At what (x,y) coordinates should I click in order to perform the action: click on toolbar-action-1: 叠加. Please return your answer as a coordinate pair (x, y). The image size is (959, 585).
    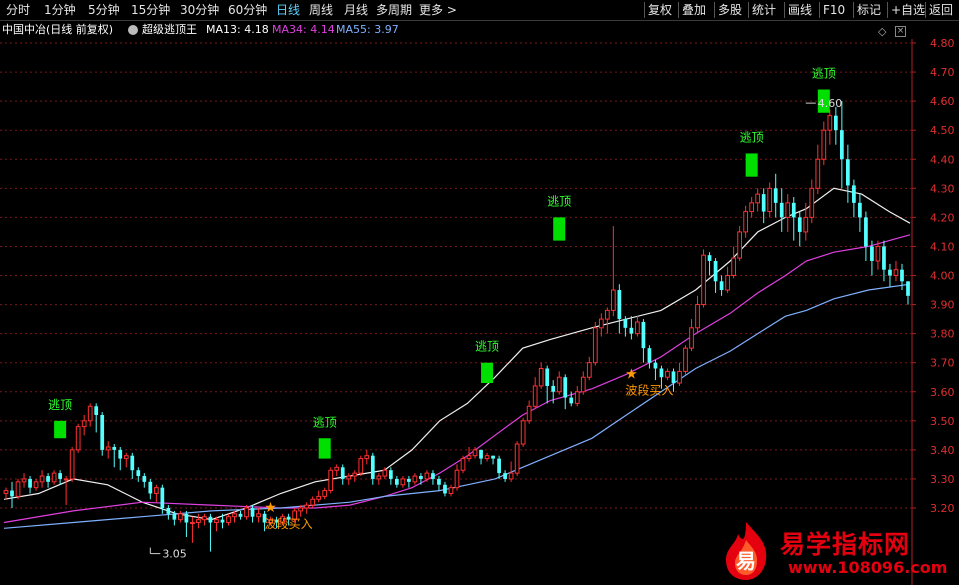
    Looking at the image, I should click on (694, 10).